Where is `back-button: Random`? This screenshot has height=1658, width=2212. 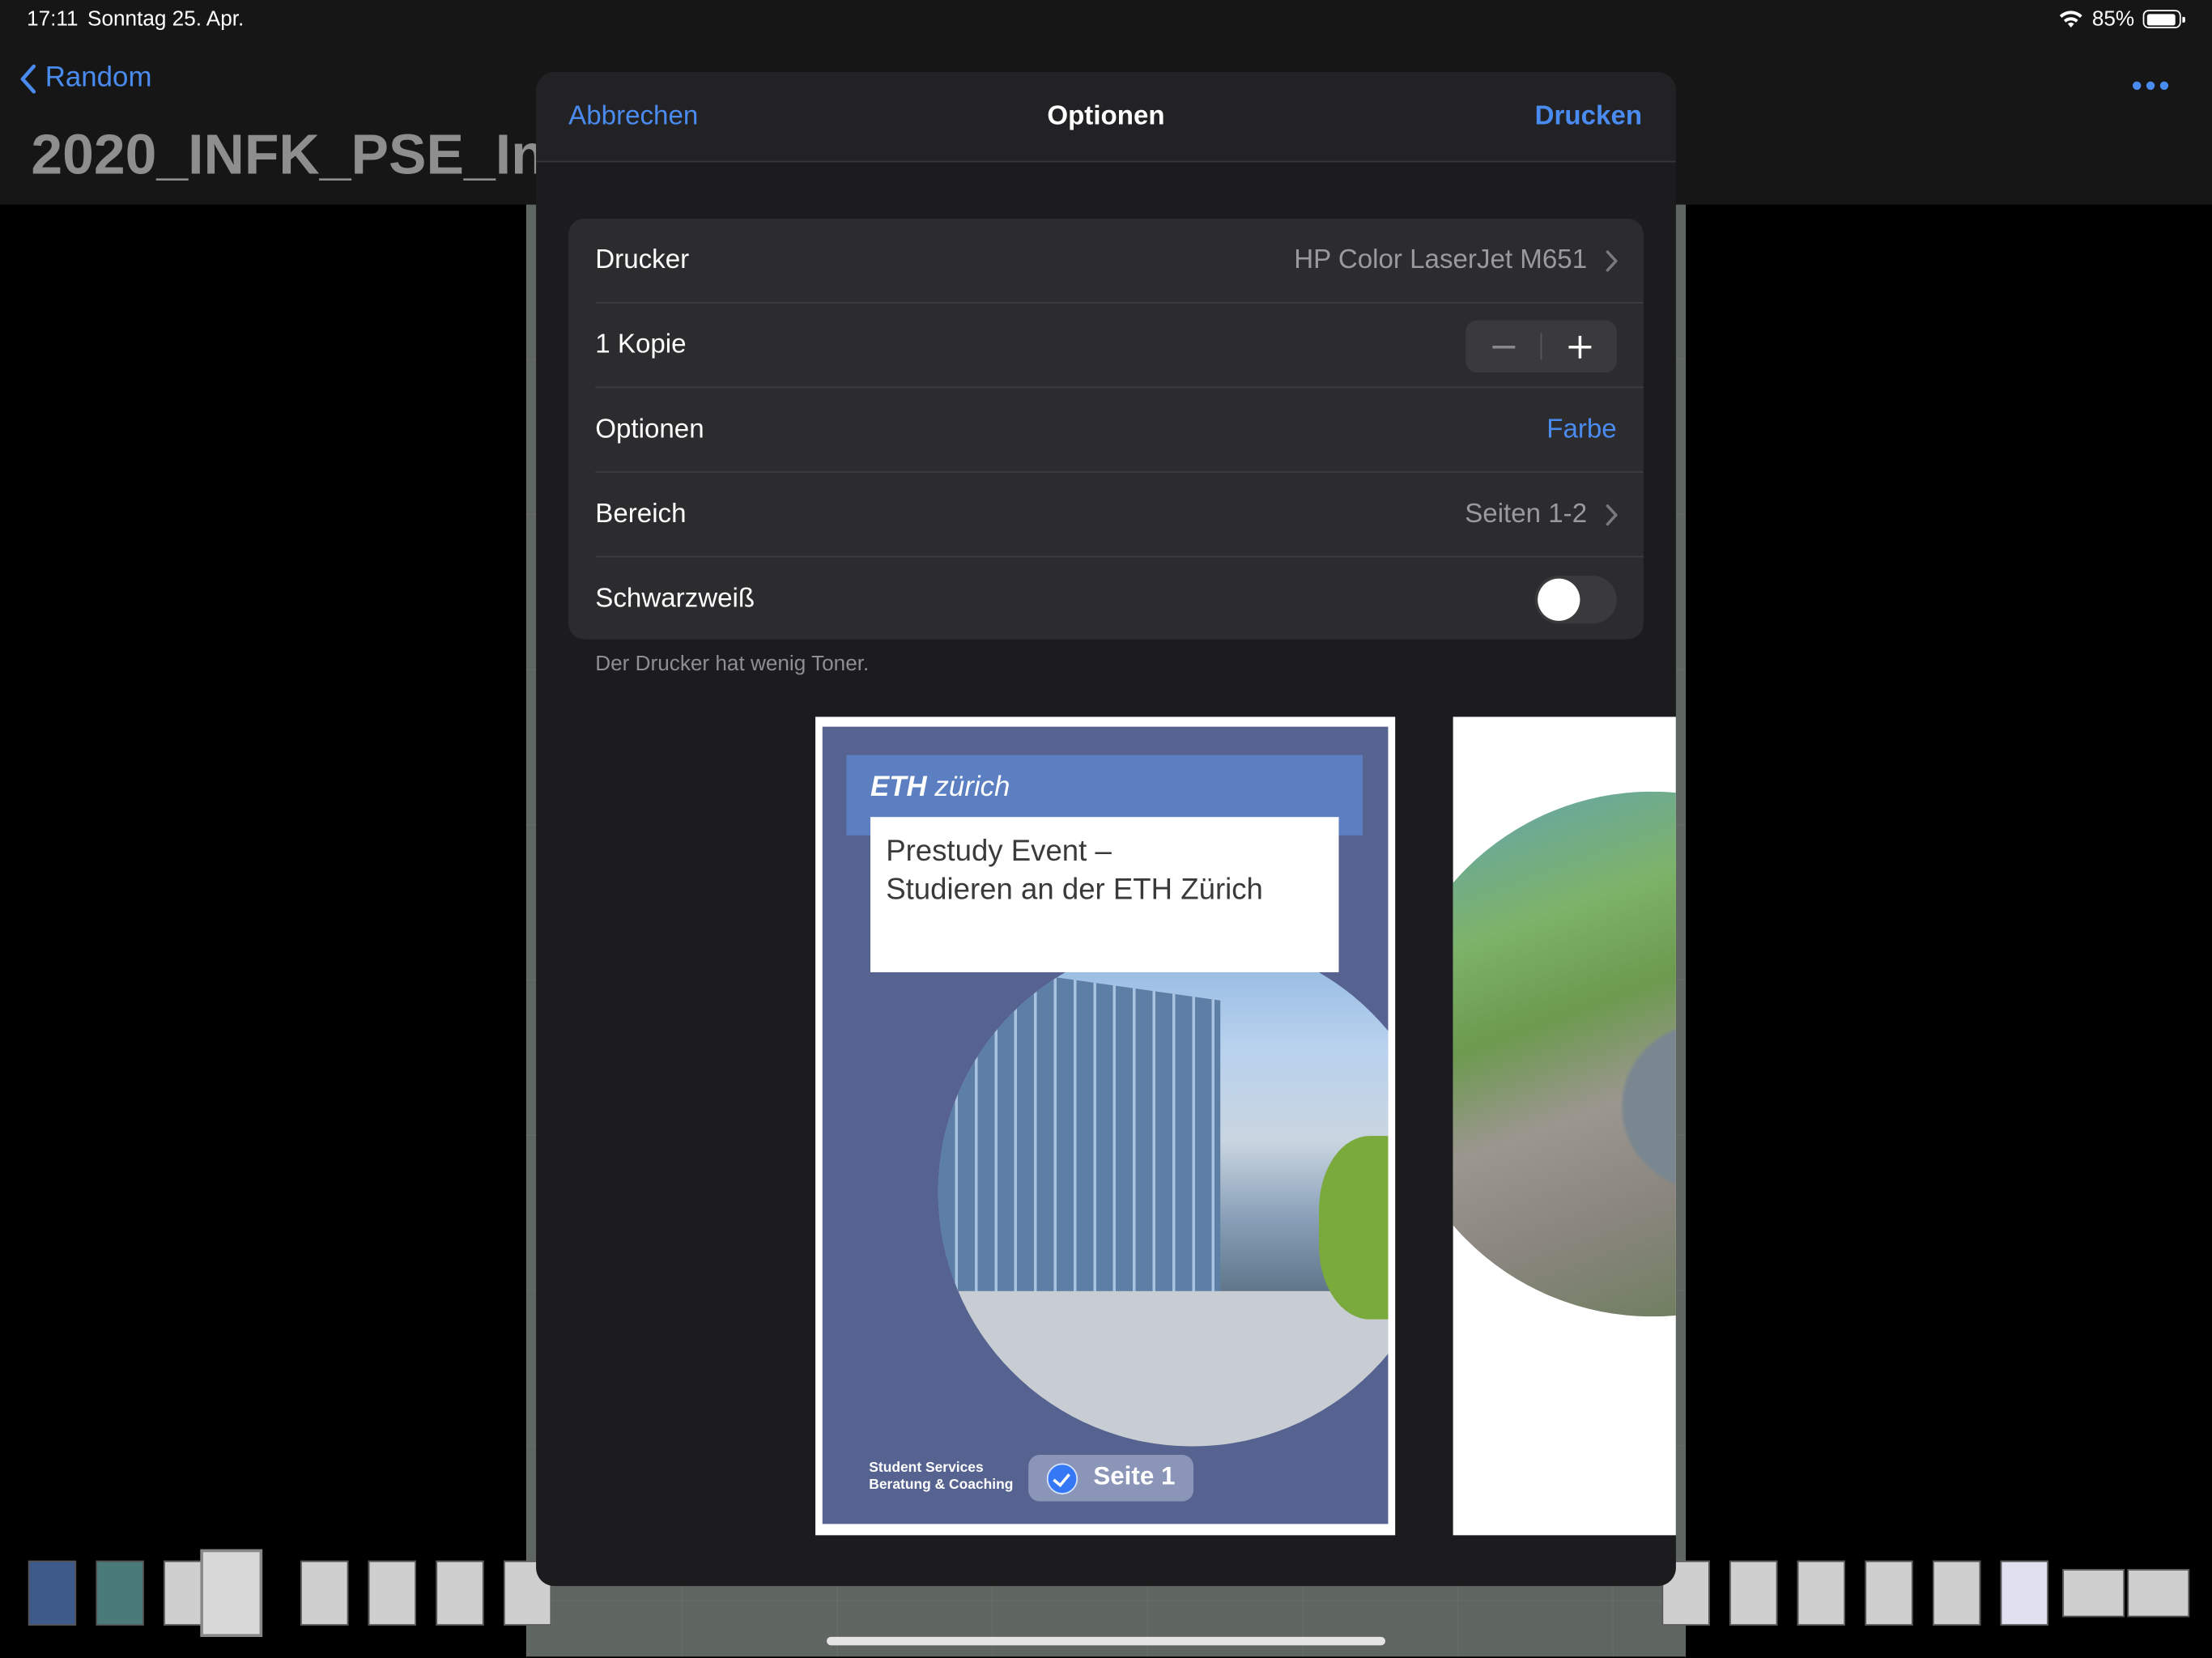
back-button: Random is located at coordinates (85, 78).